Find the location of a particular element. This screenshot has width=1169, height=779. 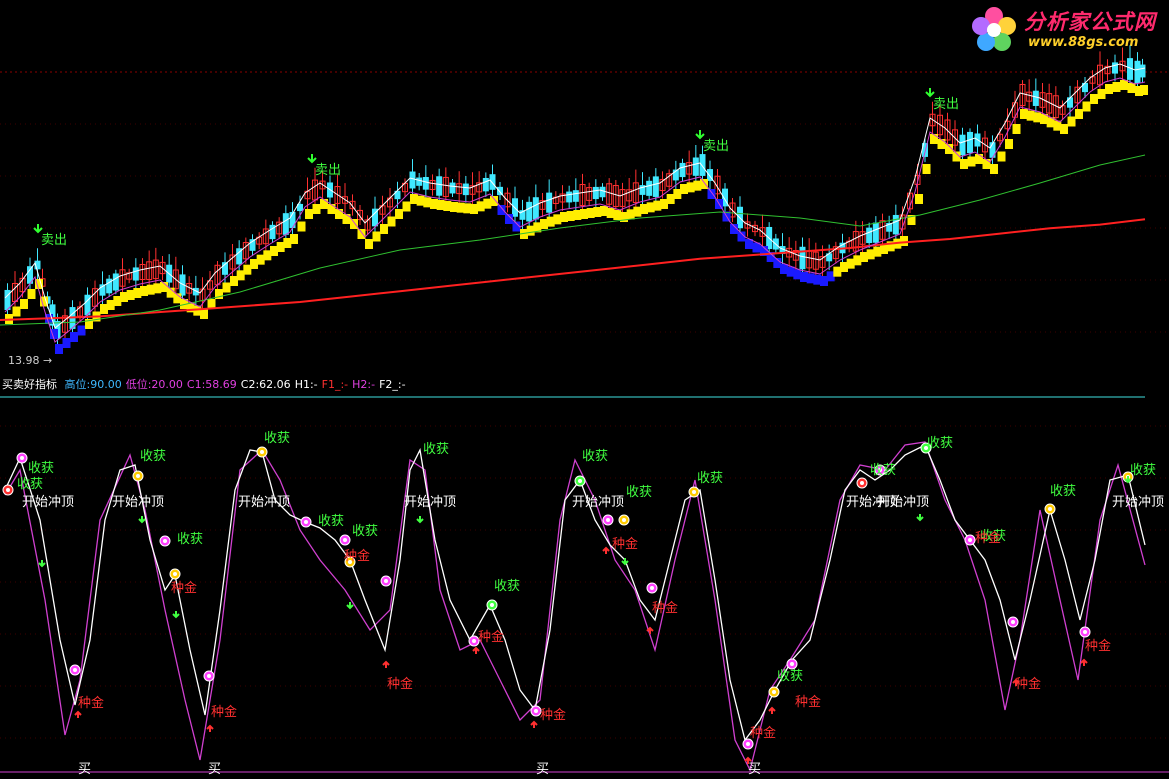

indicator-value-2: C1:58.69 is located at coordinates (211, 384).